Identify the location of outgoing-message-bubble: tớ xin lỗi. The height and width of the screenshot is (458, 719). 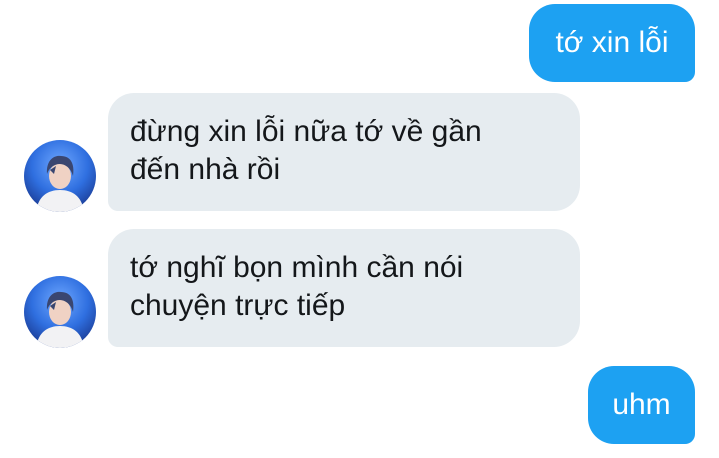
(612, 43).